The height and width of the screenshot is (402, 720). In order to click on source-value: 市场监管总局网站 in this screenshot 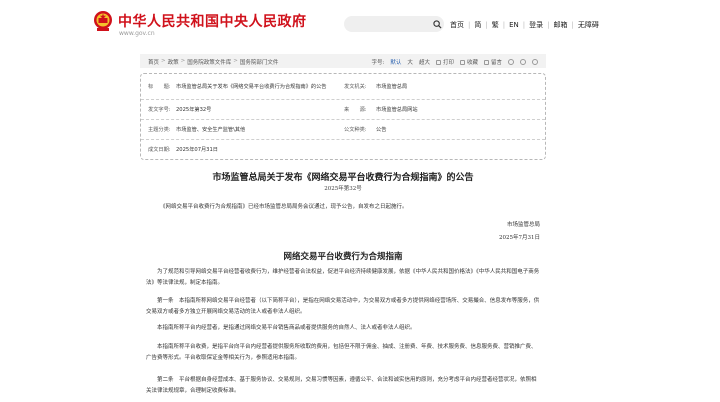, I will do `click(397, 109)`.